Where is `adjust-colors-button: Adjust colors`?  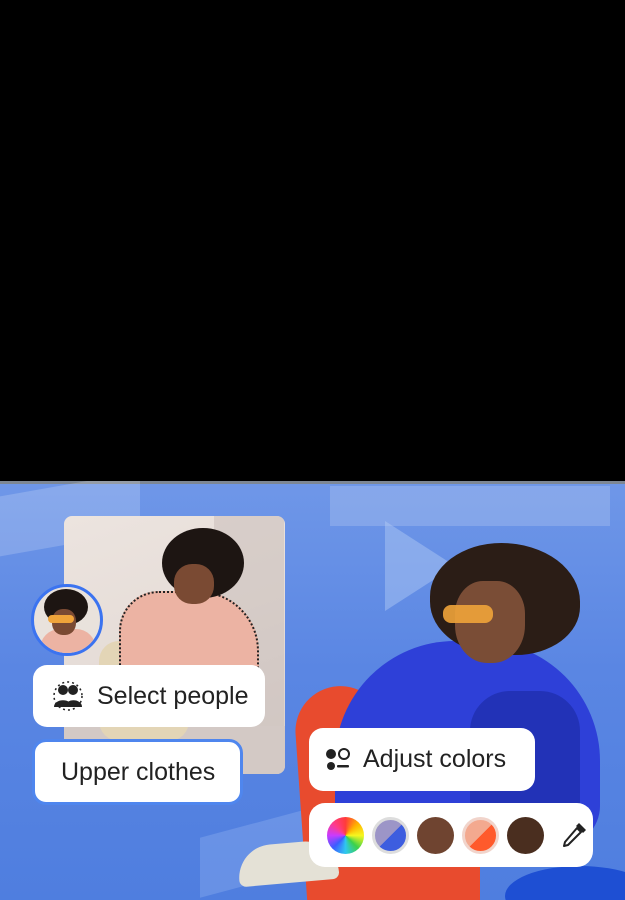 adjust-colors-button: Adjust colors is located at coordinates (422, 759).